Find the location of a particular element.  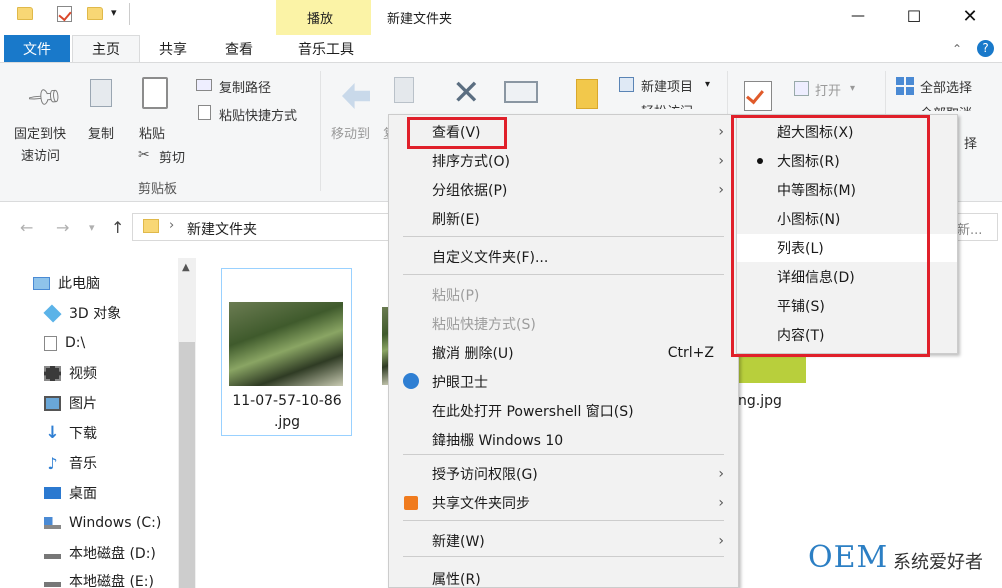

maximize-button: ☐ is located at coordinates (914, 16).